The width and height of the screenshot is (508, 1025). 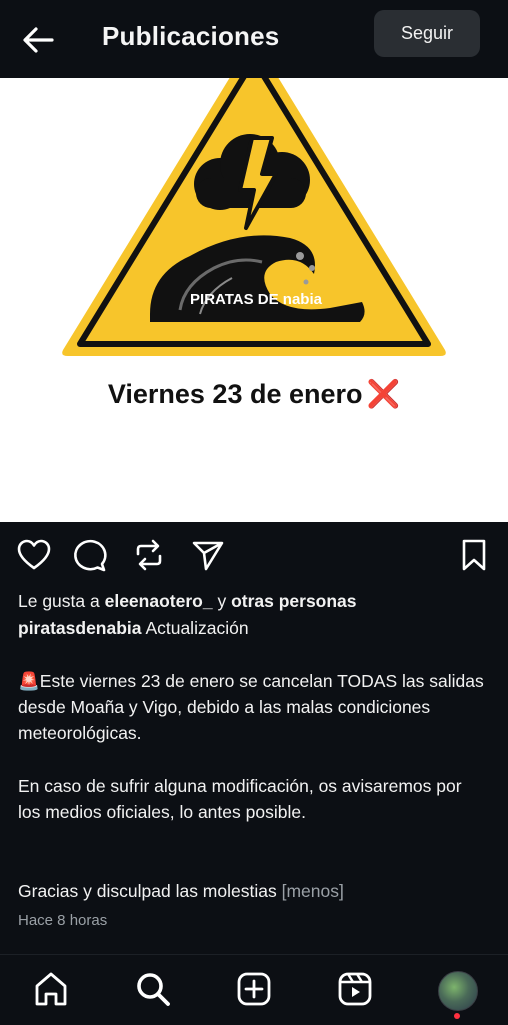 I want to click on profile-avatar, so click(x=458, y=991).